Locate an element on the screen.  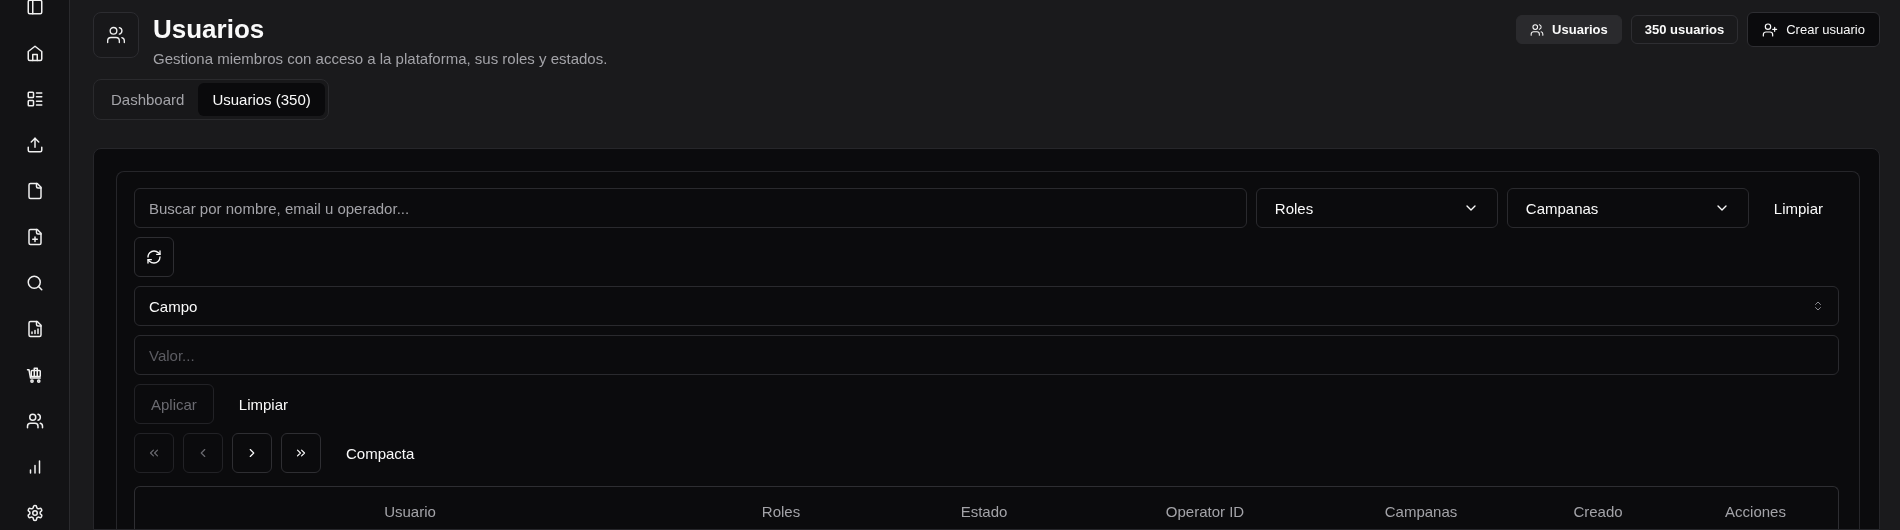
column-header: Usuario is located at coordinates (410, 511).